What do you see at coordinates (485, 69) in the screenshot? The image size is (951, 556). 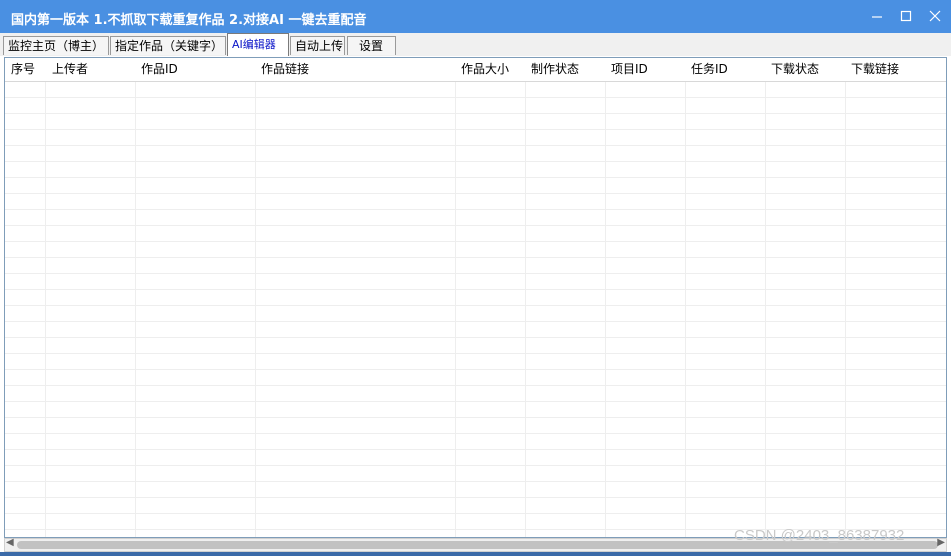 I see `column-header-work-size: 作品大小` at bounding box center [485, 69].